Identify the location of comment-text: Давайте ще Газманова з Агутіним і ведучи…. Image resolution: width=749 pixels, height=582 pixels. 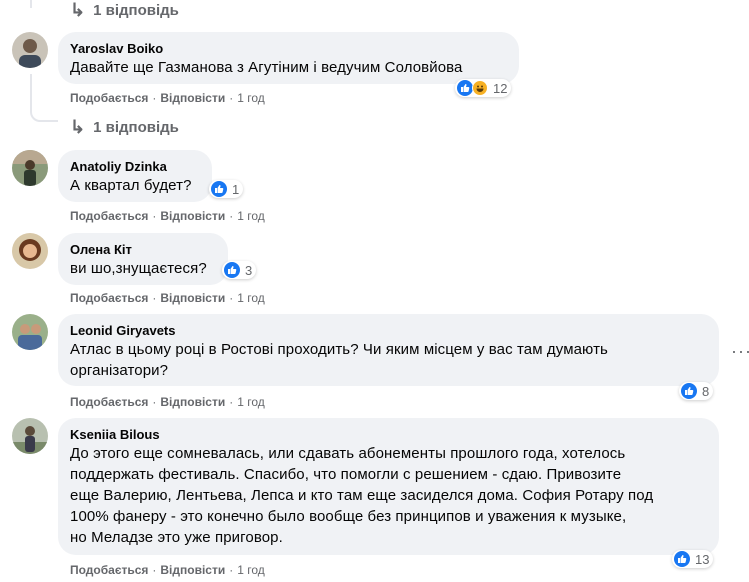
(266, 67).